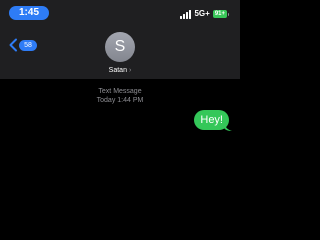 Image resolution: width=320 pixels, height=240 pixels. Describe the element at coordinates (186, 14) in the screenshot. I see `cellular-signal-icon` at that location.